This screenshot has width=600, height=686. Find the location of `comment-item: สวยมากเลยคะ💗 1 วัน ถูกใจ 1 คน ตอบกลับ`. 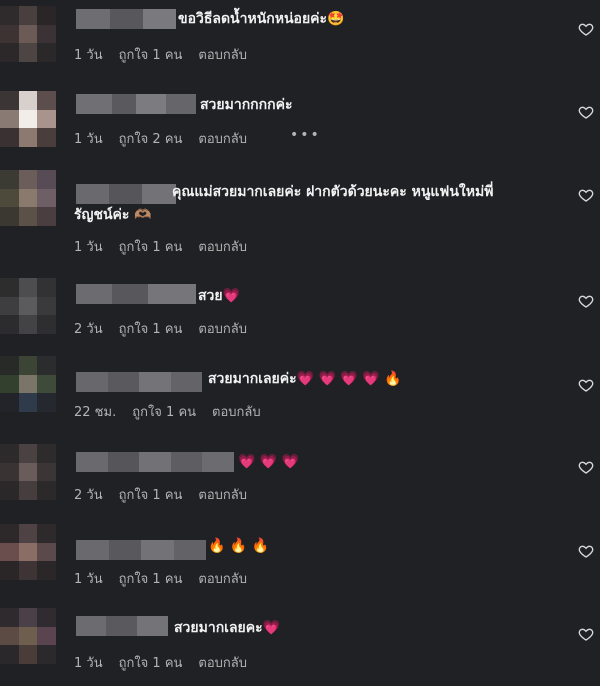

comment-item: สวยมากเลยคะ💗 1 วัน ถูกใจ 1 คน ตอบกลับ is located at coordinates (300, 647).